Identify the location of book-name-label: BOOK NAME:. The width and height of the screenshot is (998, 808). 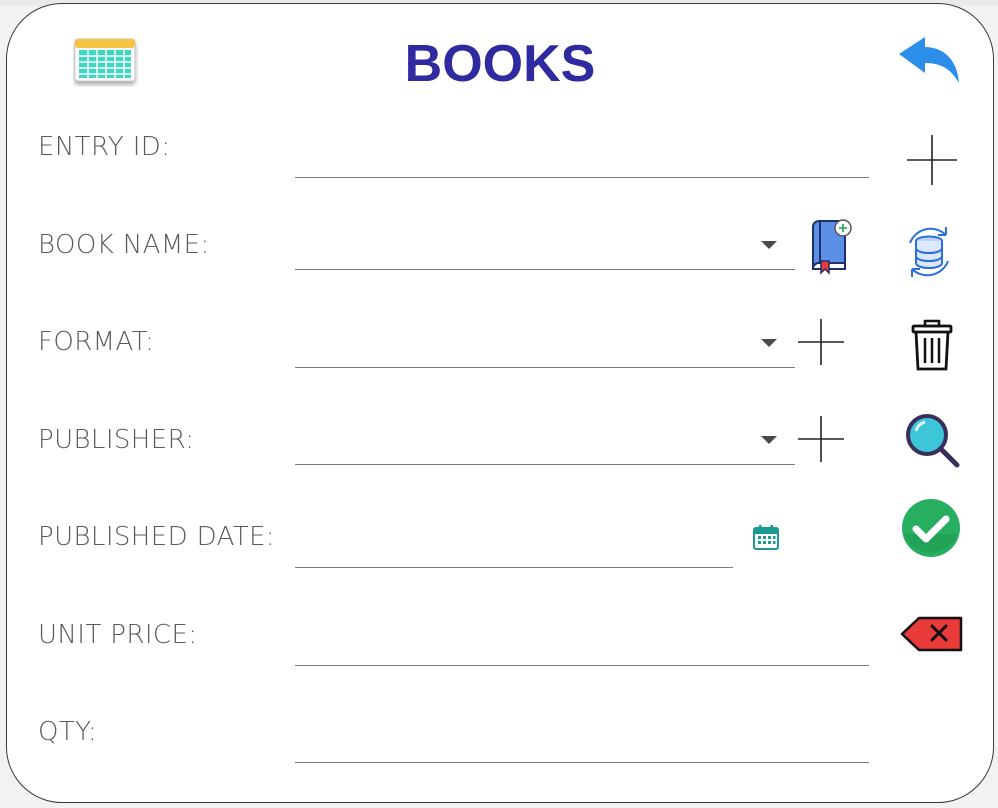
(124, 245).